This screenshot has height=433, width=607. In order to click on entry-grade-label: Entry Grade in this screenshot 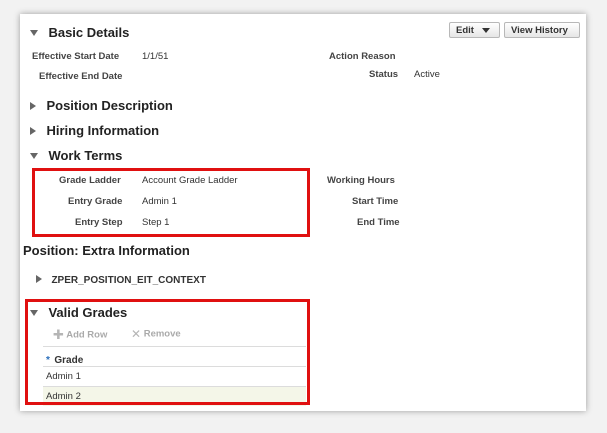, I will do `click(95, 201)`.